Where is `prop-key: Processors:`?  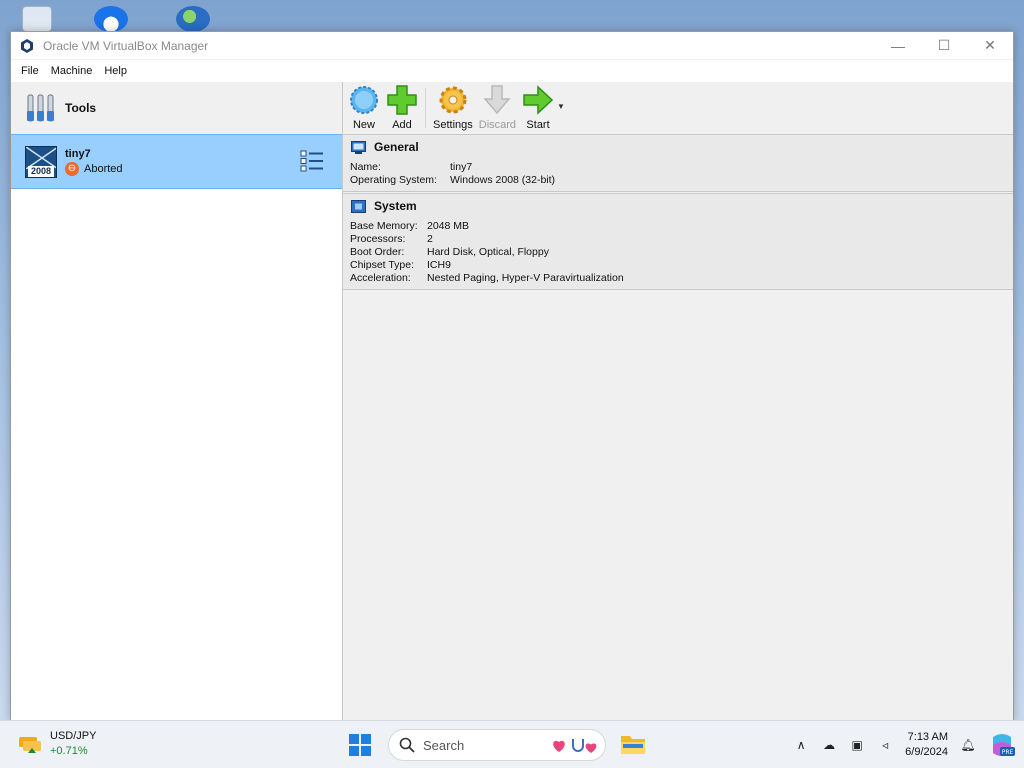 prop-key: Processors: is located at coordinates (378, 239).